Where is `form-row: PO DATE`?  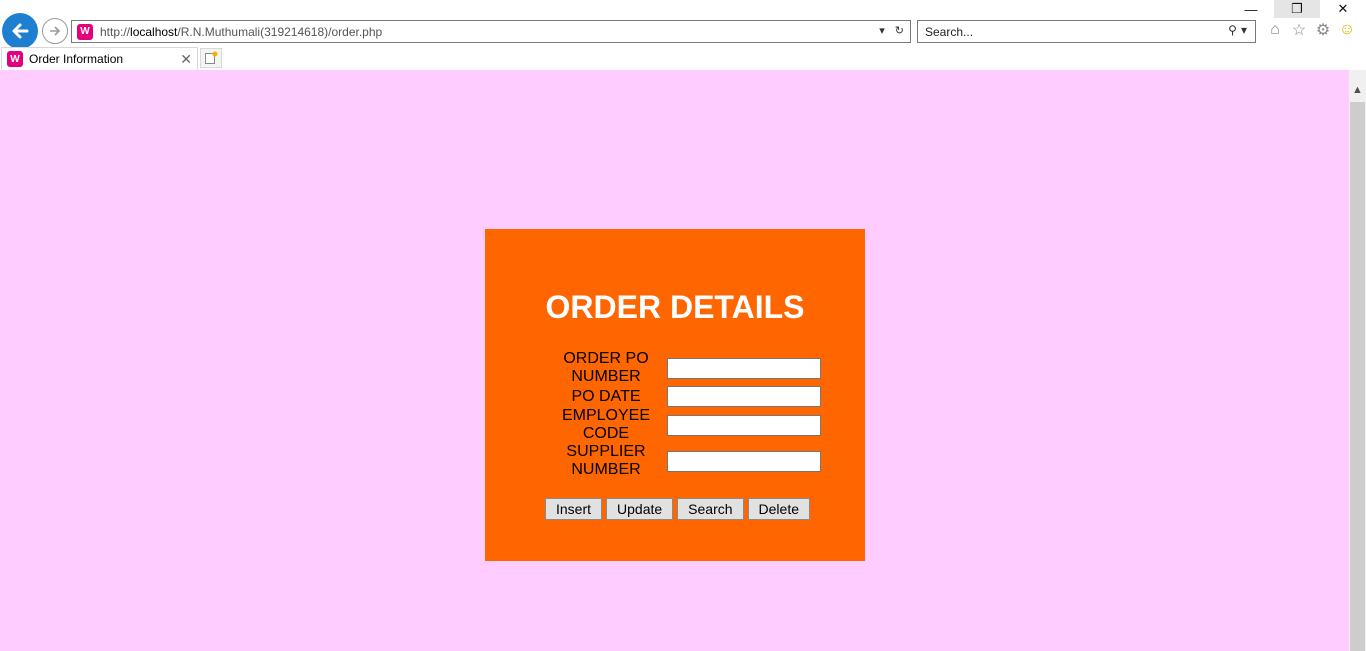
form-row: PO DATE is located at coordinates (686, 396).